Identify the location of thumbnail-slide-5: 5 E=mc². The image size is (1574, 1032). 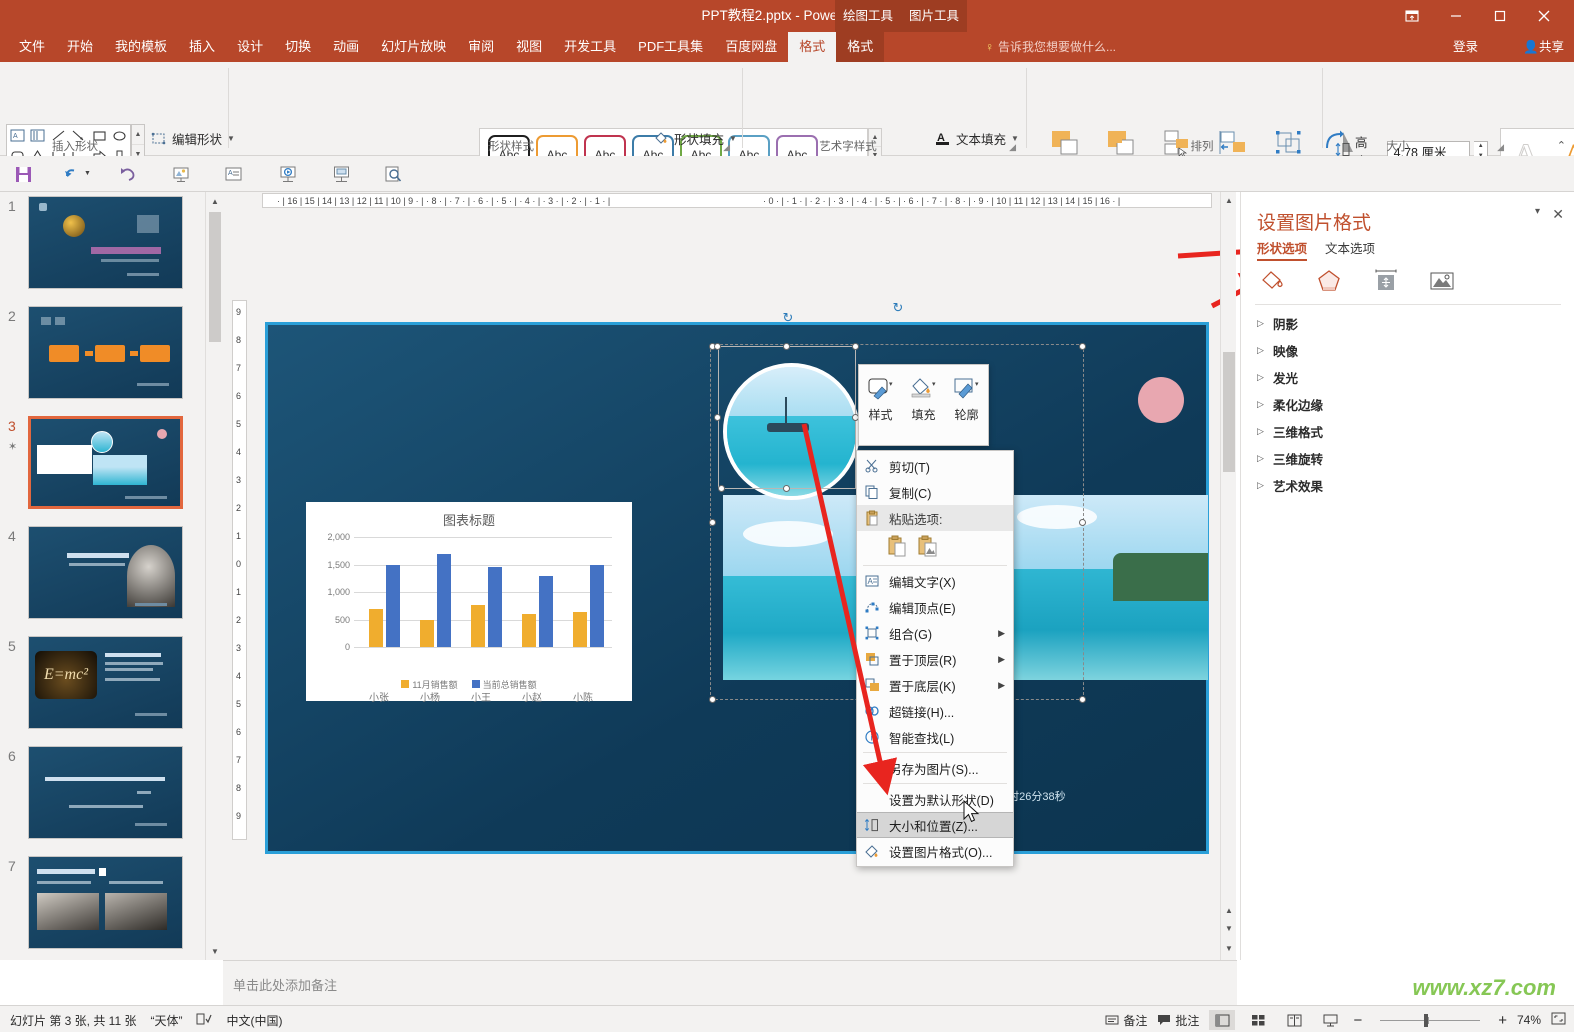
(102, 687).